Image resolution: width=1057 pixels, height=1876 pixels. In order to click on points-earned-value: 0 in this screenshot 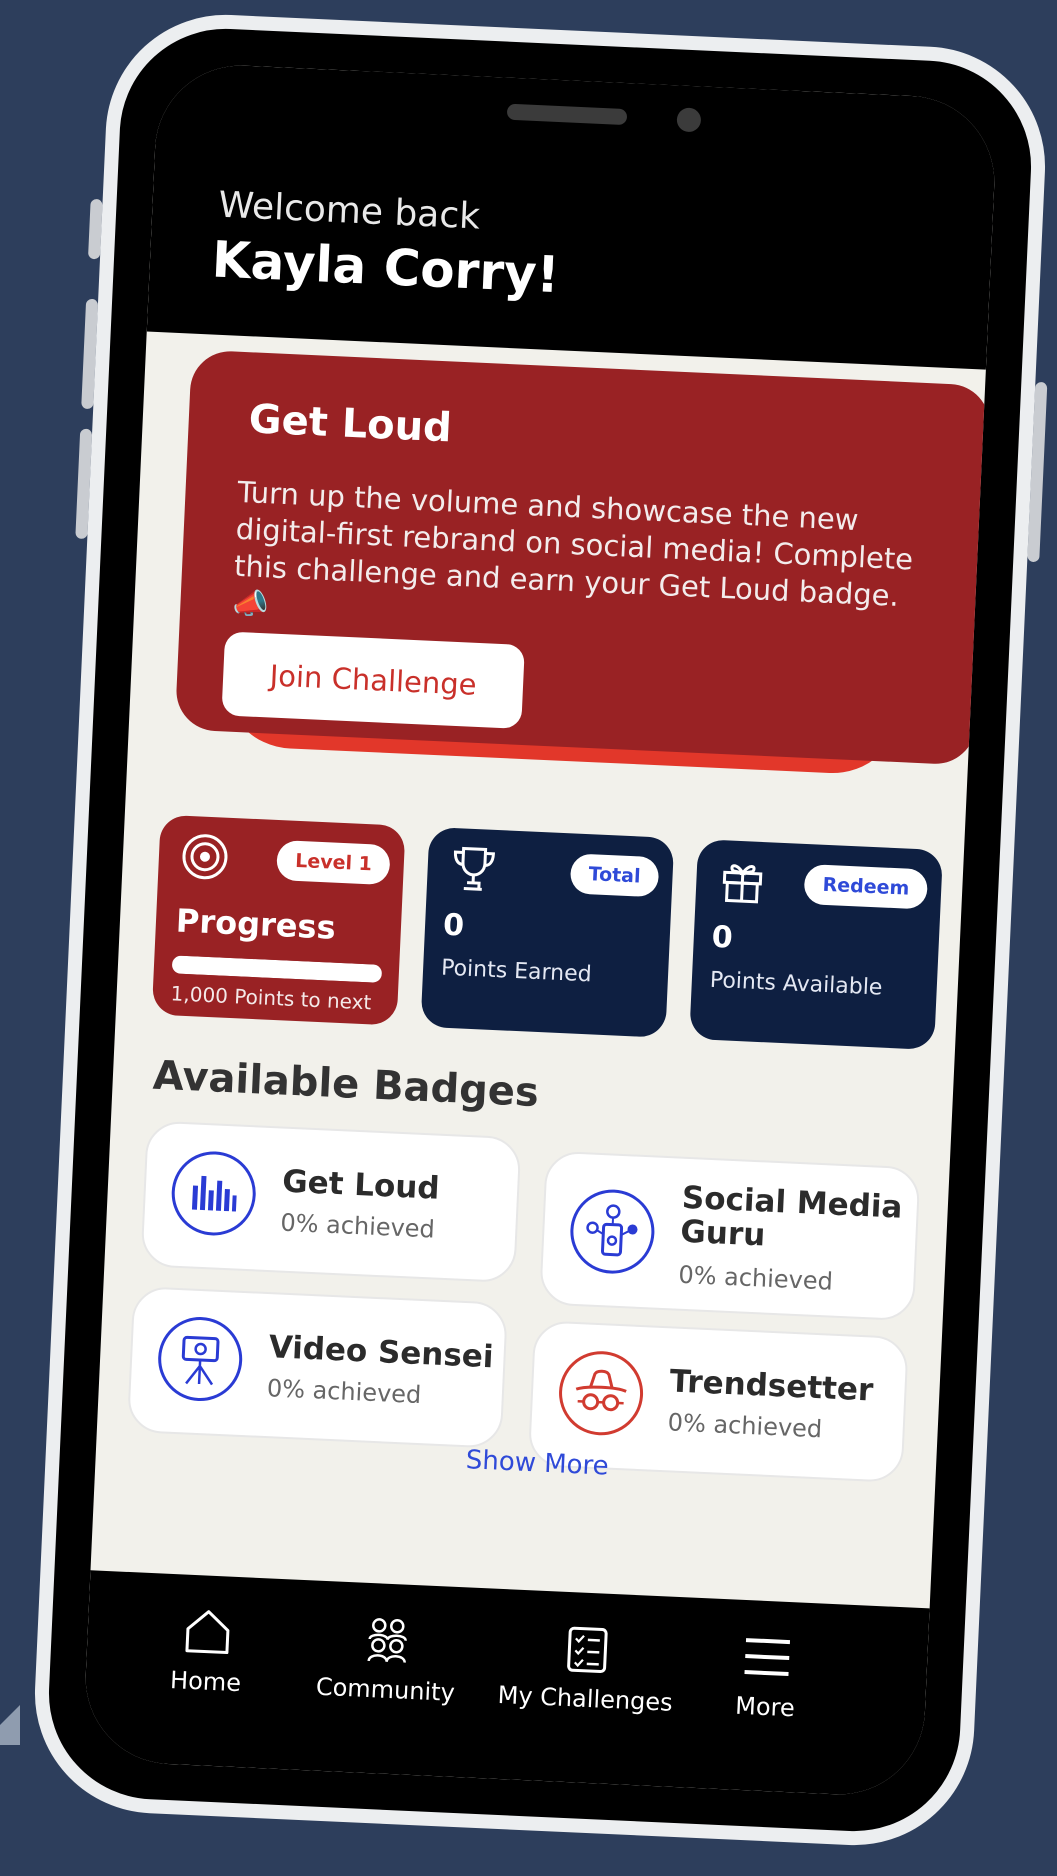, I will do `click(453, 925)`.